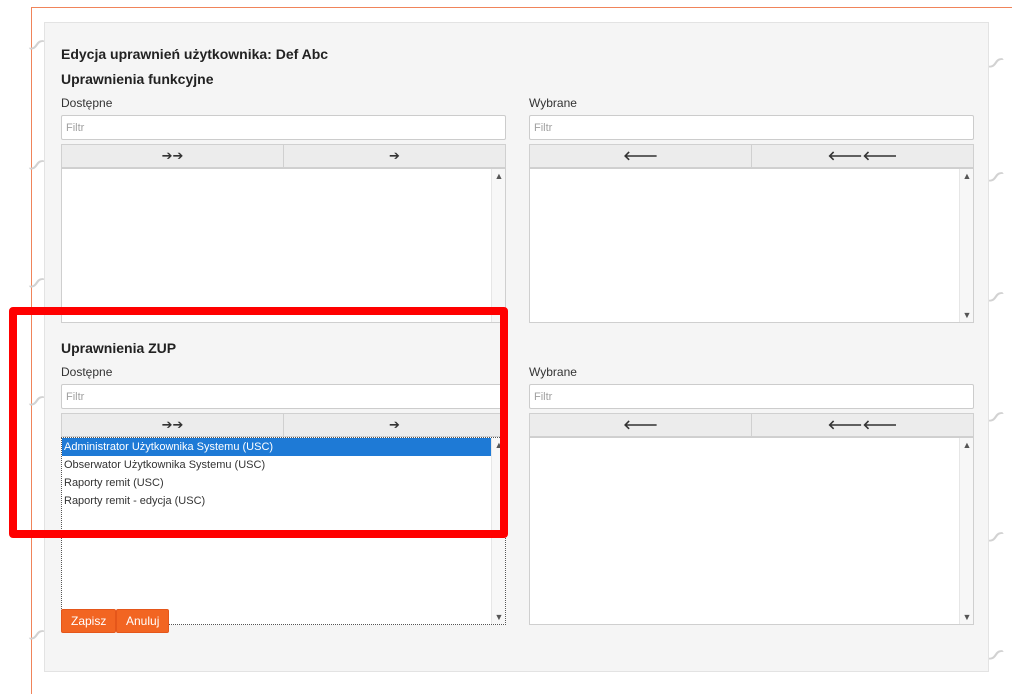  Describe the element at coordinates (276, 483) in the screenshot. I see `list-item: Raporty remit (USC)` at that location.